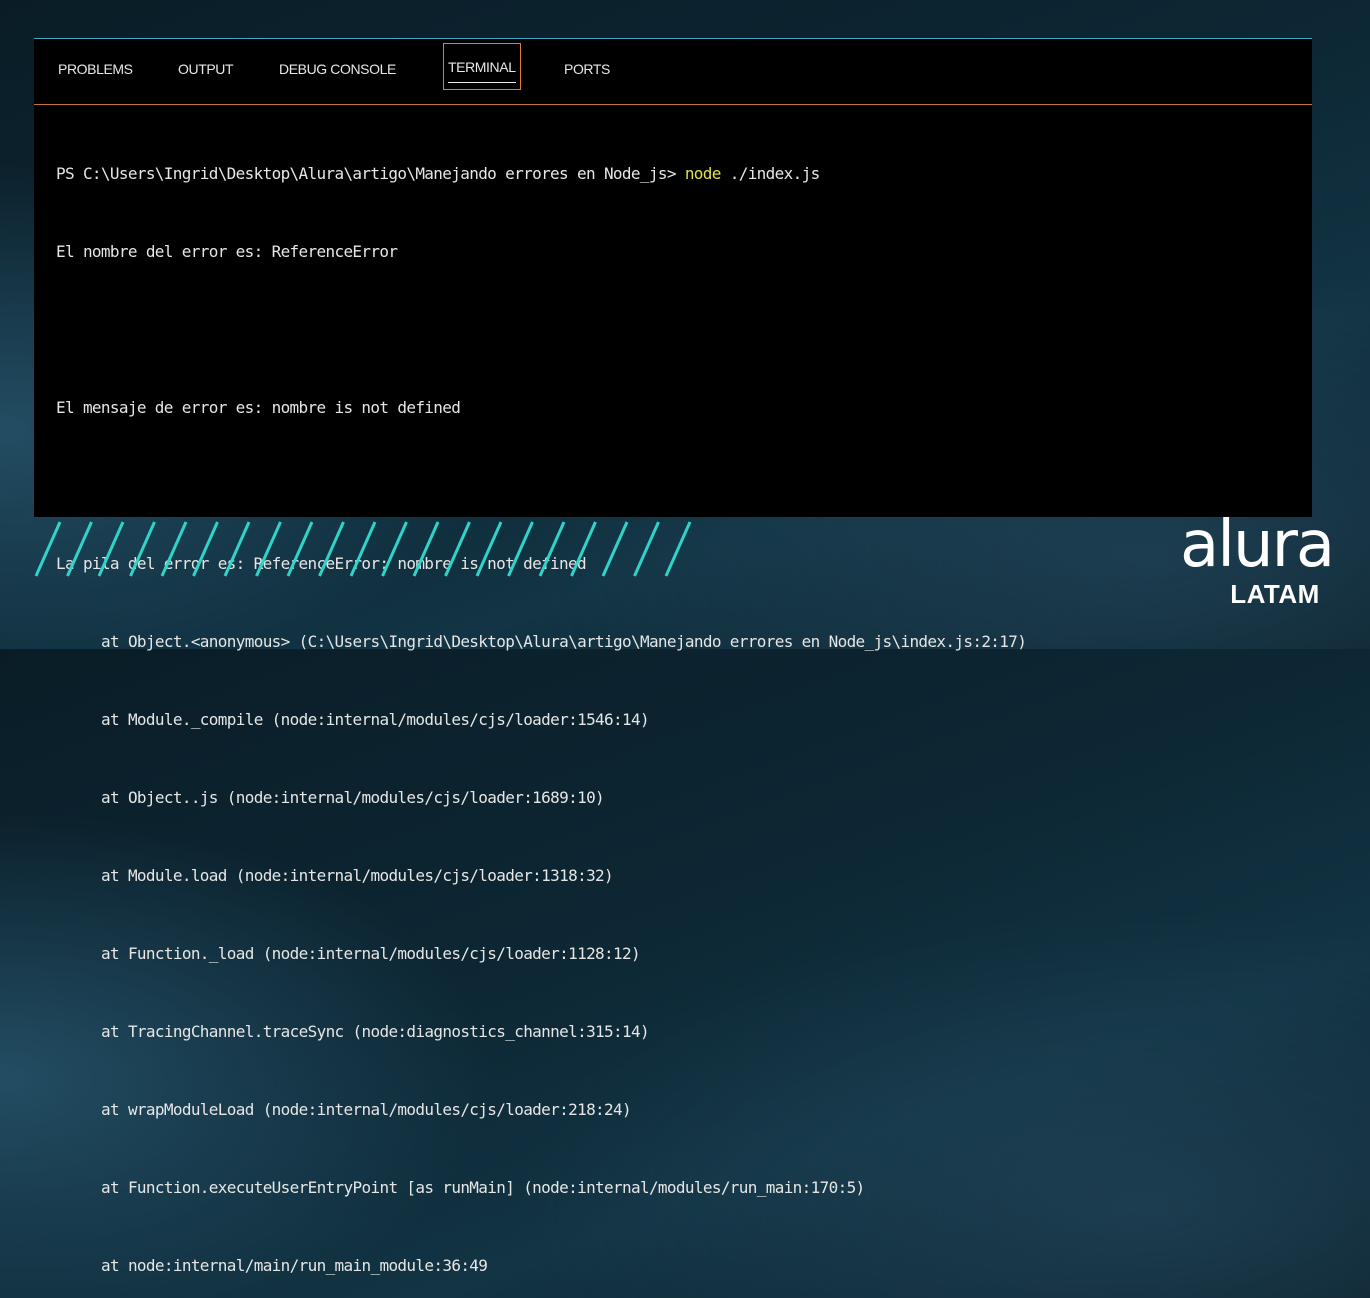 This screenshot has height=1298, width=1370. I want to click on decorative-stripes, so click(363, 549).